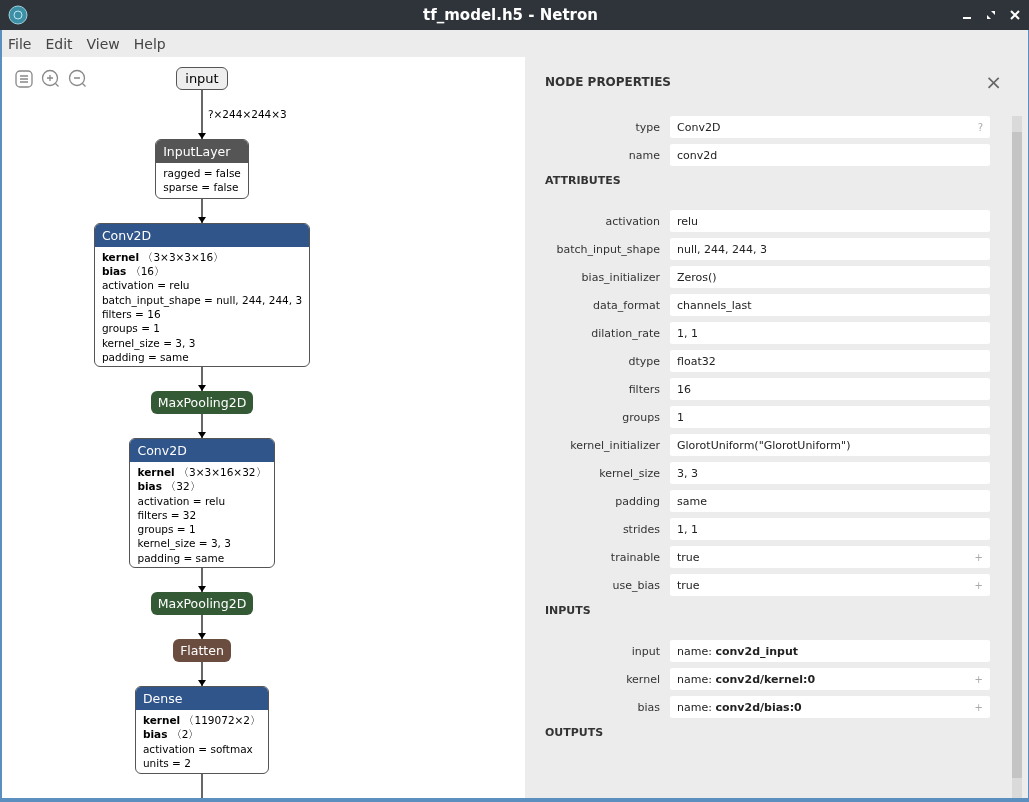 This screenshot has height=802, width=1029. I want to click on edge-label: ?×244×244×3, so click(247, 114).